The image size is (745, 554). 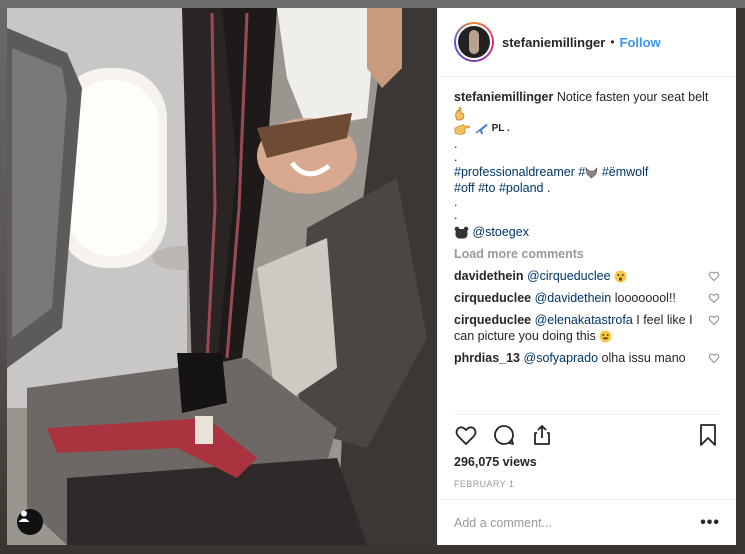 I want to click on comment-item: phrdias_13 @sofyaprado olha issu mano, so click(x=587, y=358).